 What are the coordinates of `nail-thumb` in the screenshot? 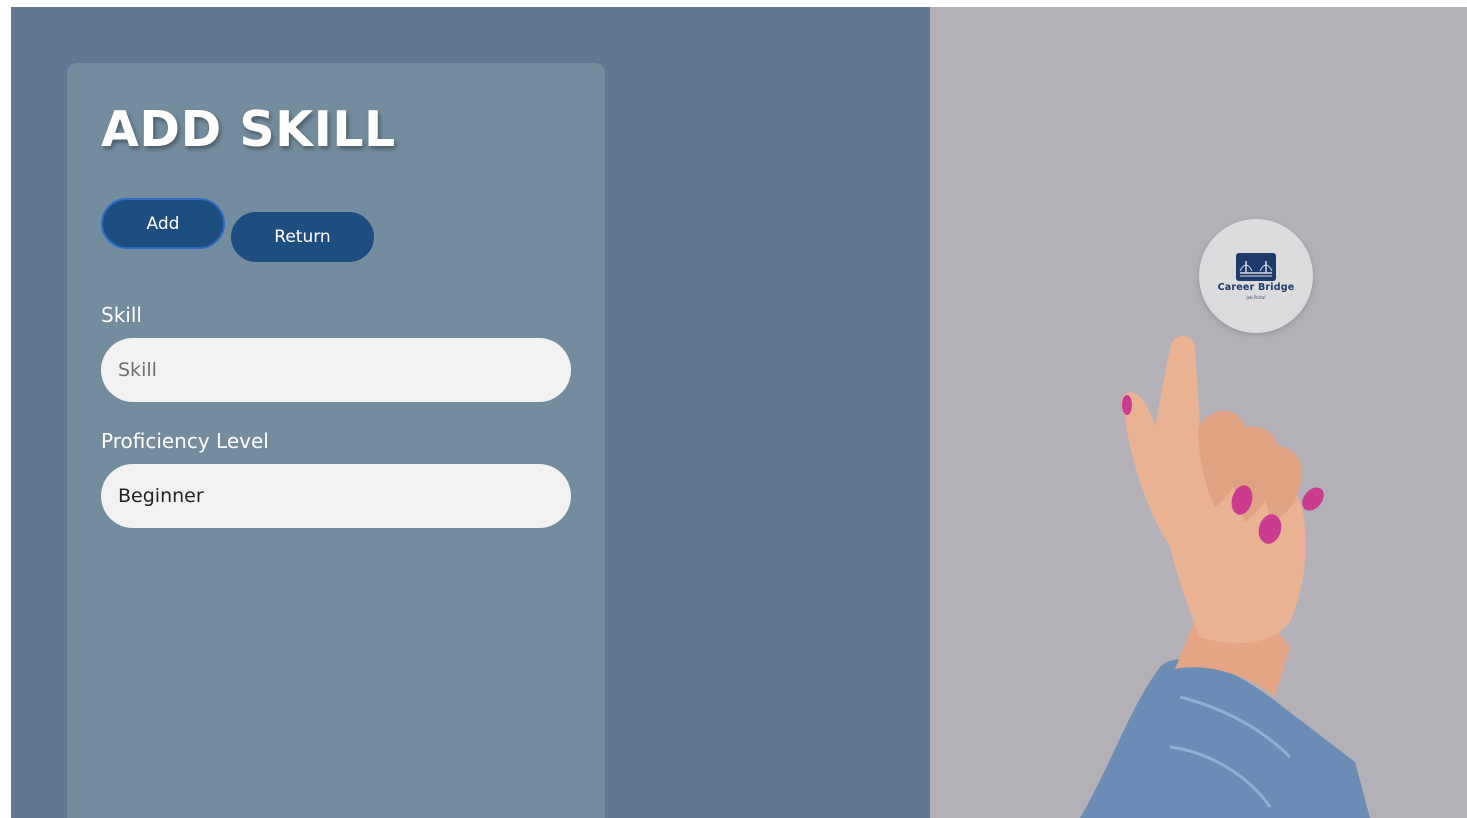 It's located at (1127, 405).